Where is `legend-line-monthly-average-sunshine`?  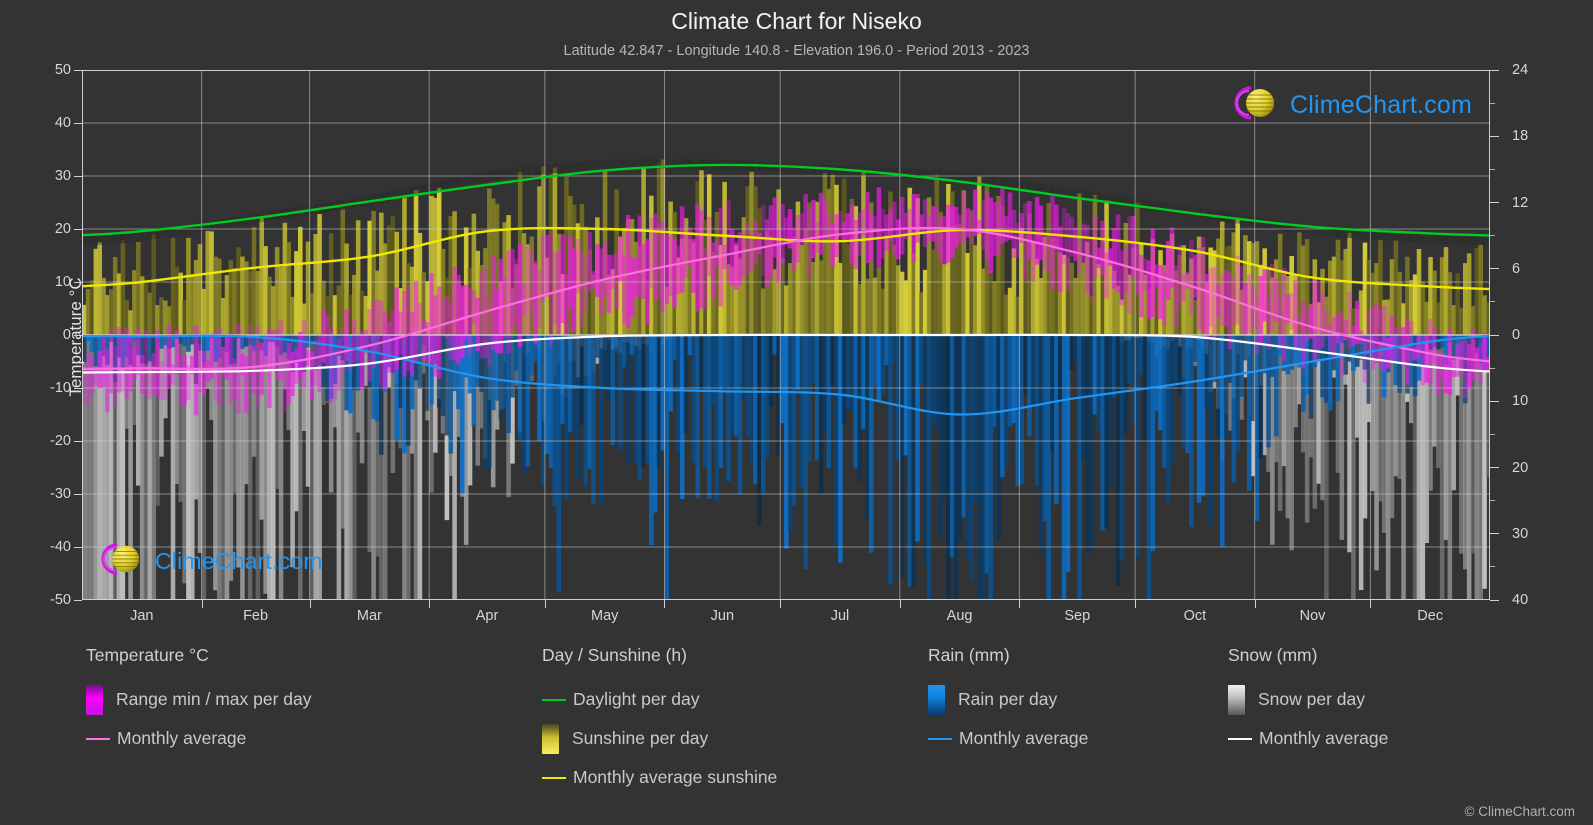 legend-line-monthly-average-sunshine is located at coordinates (554, 777).